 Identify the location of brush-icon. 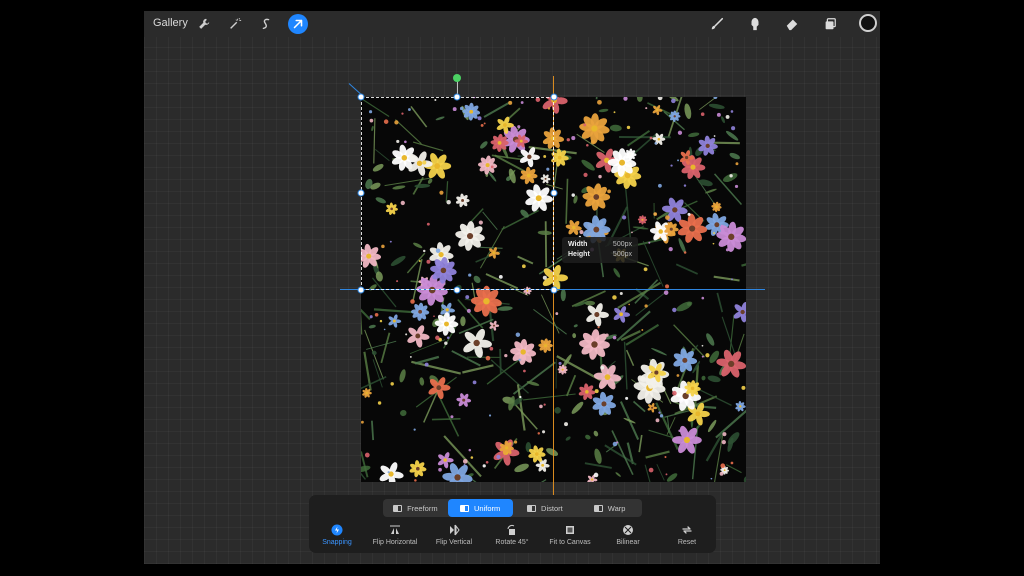
(717, 24).